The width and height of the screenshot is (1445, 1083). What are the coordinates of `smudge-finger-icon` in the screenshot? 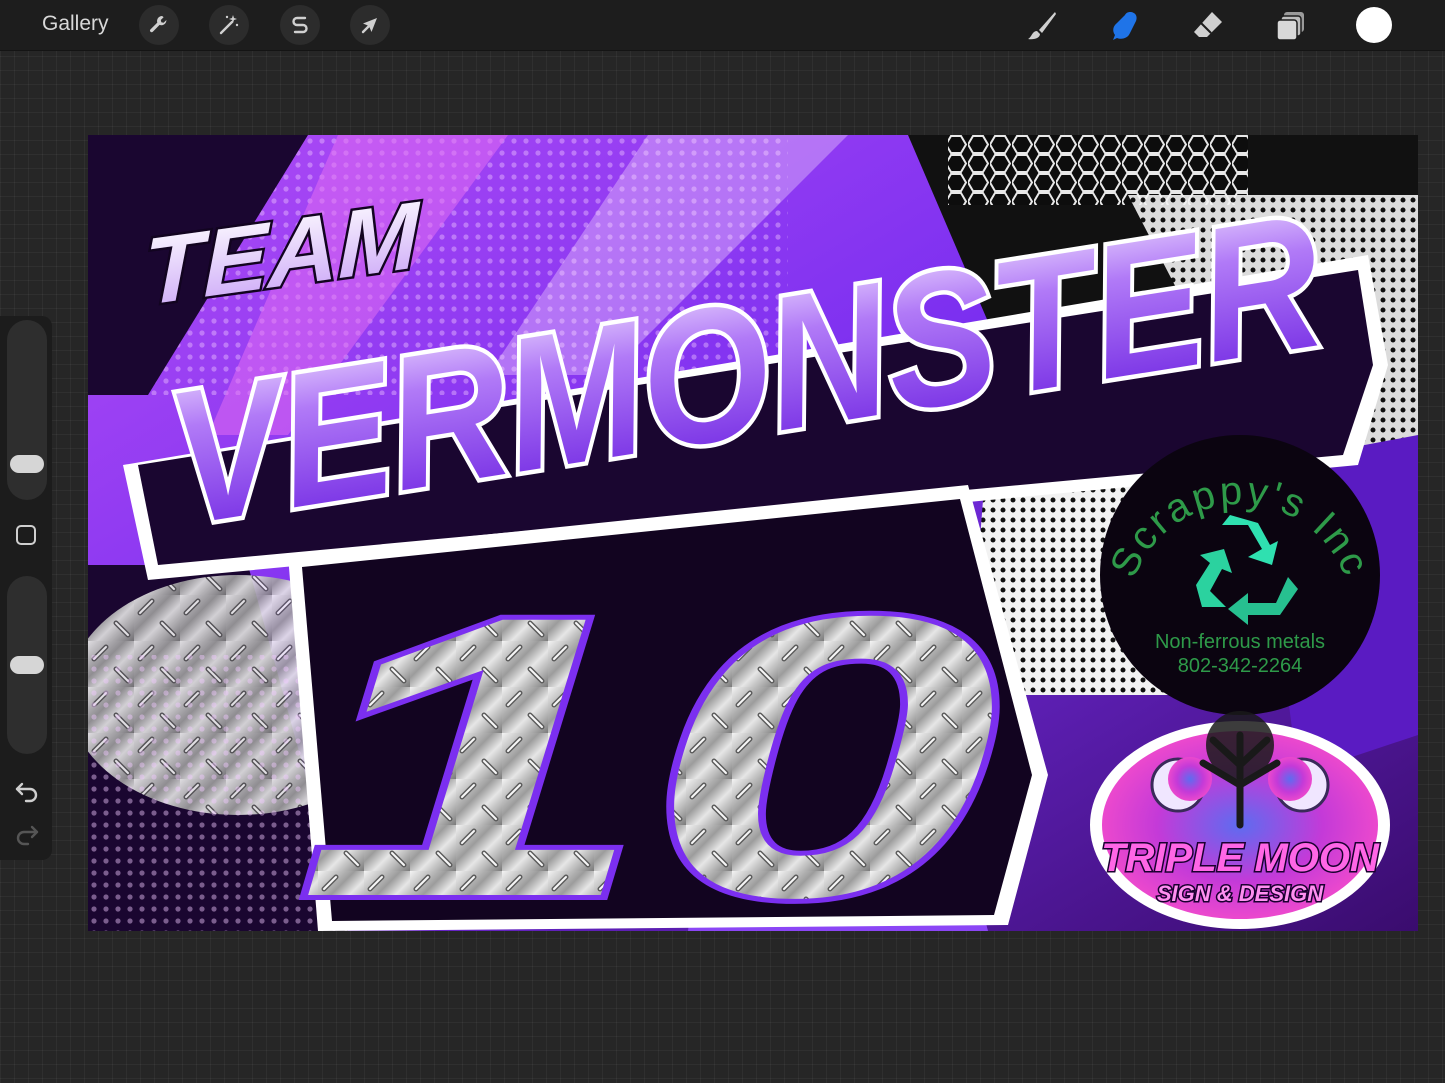 It's located at (1125, 26).